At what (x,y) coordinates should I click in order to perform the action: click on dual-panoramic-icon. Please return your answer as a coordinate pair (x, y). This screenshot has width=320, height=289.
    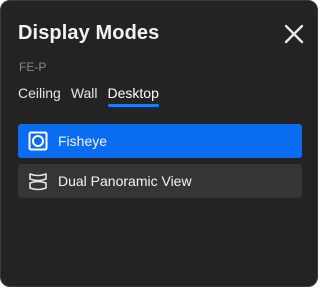
    Looking at the image, I should click on (38, 181).